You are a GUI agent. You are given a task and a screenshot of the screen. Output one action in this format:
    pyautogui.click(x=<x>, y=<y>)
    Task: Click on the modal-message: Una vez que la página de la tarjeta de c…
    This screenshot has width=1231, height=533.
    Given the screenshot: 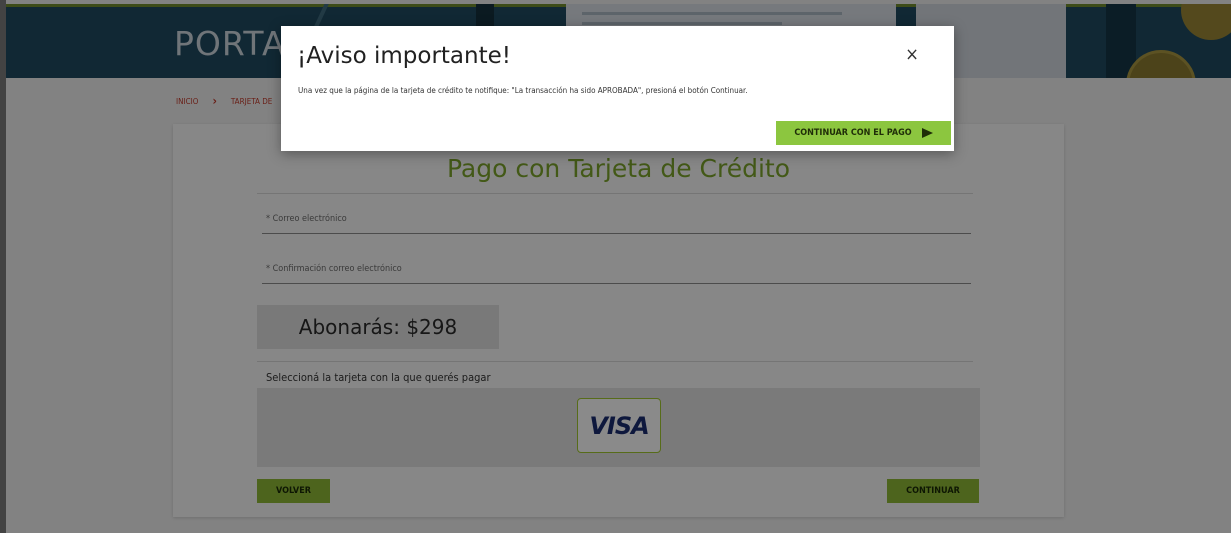 What is the action you would take?
    pyautogui.click(x=523, y=90)
    